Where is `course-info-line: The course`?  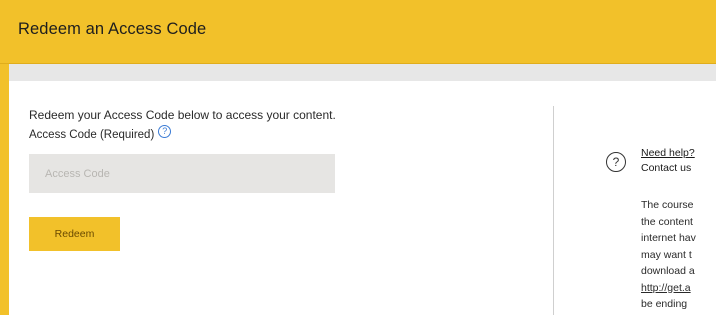
course-info-line: The course is located at coordinates (667, 205).